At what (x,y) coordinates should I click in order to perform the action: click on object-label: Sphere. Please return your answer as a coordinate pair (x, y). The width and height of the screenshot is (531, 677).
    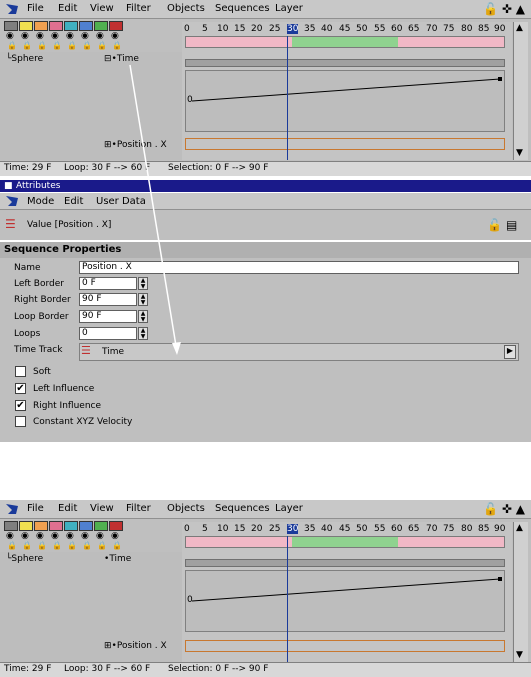
    Looking at the image, I should click on (27, 559).